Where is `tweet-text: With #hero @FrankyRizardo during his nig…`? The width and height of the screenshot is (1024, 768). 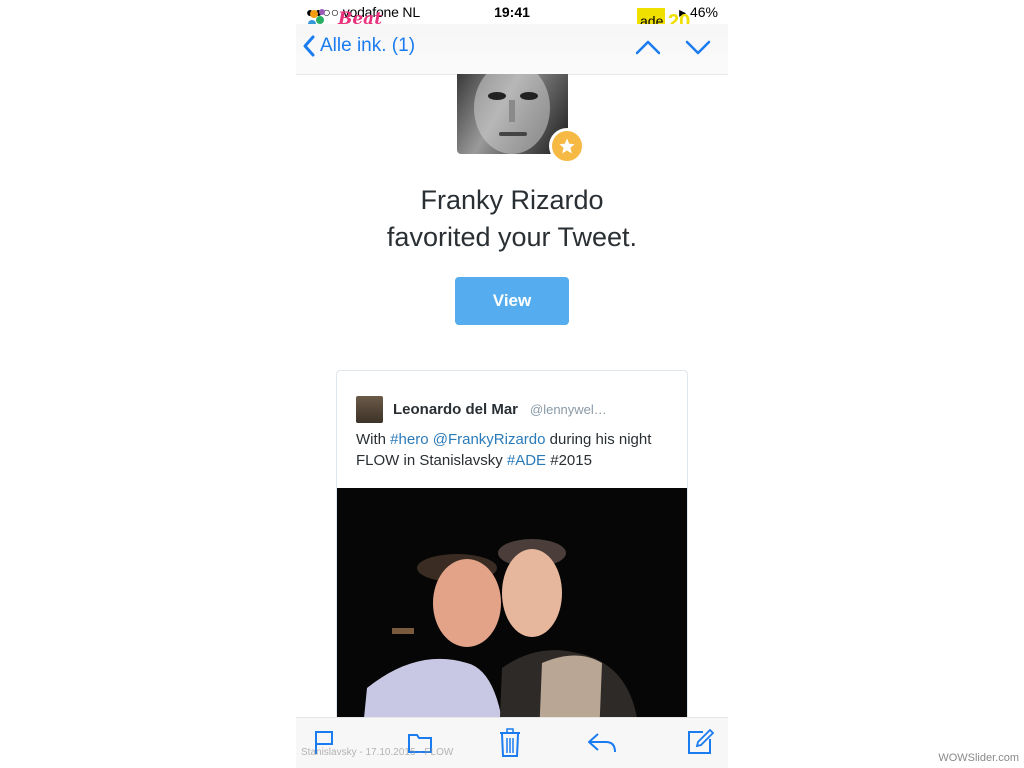 tweet-text: With #hero @FrankyRizardo during his nig… is located at coordinates (511, 450).